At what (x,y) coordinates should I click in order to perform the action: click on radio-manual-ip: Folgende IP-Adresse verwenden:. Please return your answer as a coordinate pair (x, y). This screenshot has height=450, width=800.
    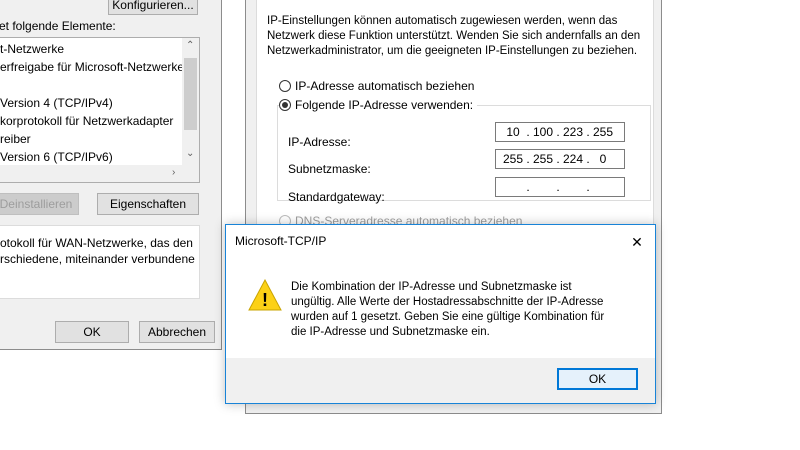
    Looking at the image, I should click on (378, 105).